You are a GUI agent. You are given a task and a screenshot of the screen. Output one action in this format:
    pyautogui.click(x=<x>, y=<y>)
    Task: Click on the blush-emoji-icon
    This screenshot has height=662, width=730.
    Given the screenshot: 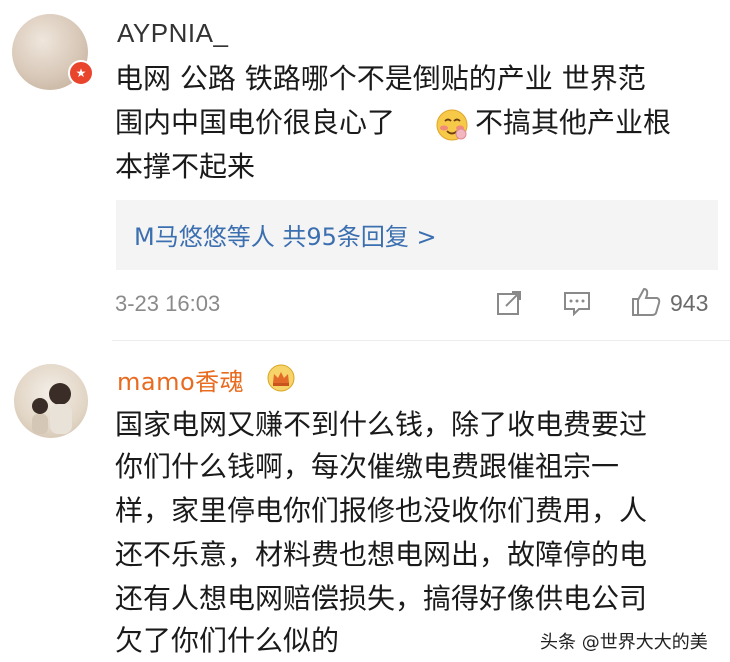 What is the action you would take?
    pyautogui.click(x=452, y=125)
    